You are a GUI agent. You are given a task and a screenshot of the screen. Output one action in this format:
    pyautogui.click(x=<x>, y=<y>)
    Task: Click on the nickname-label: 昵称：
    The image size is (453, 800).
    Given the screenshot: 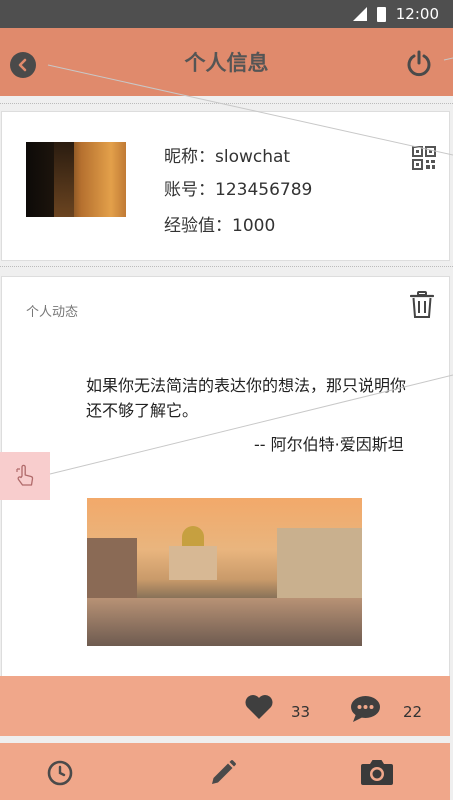 What is the action you would take?
    pyautogui.click(x=189, y=157)
    